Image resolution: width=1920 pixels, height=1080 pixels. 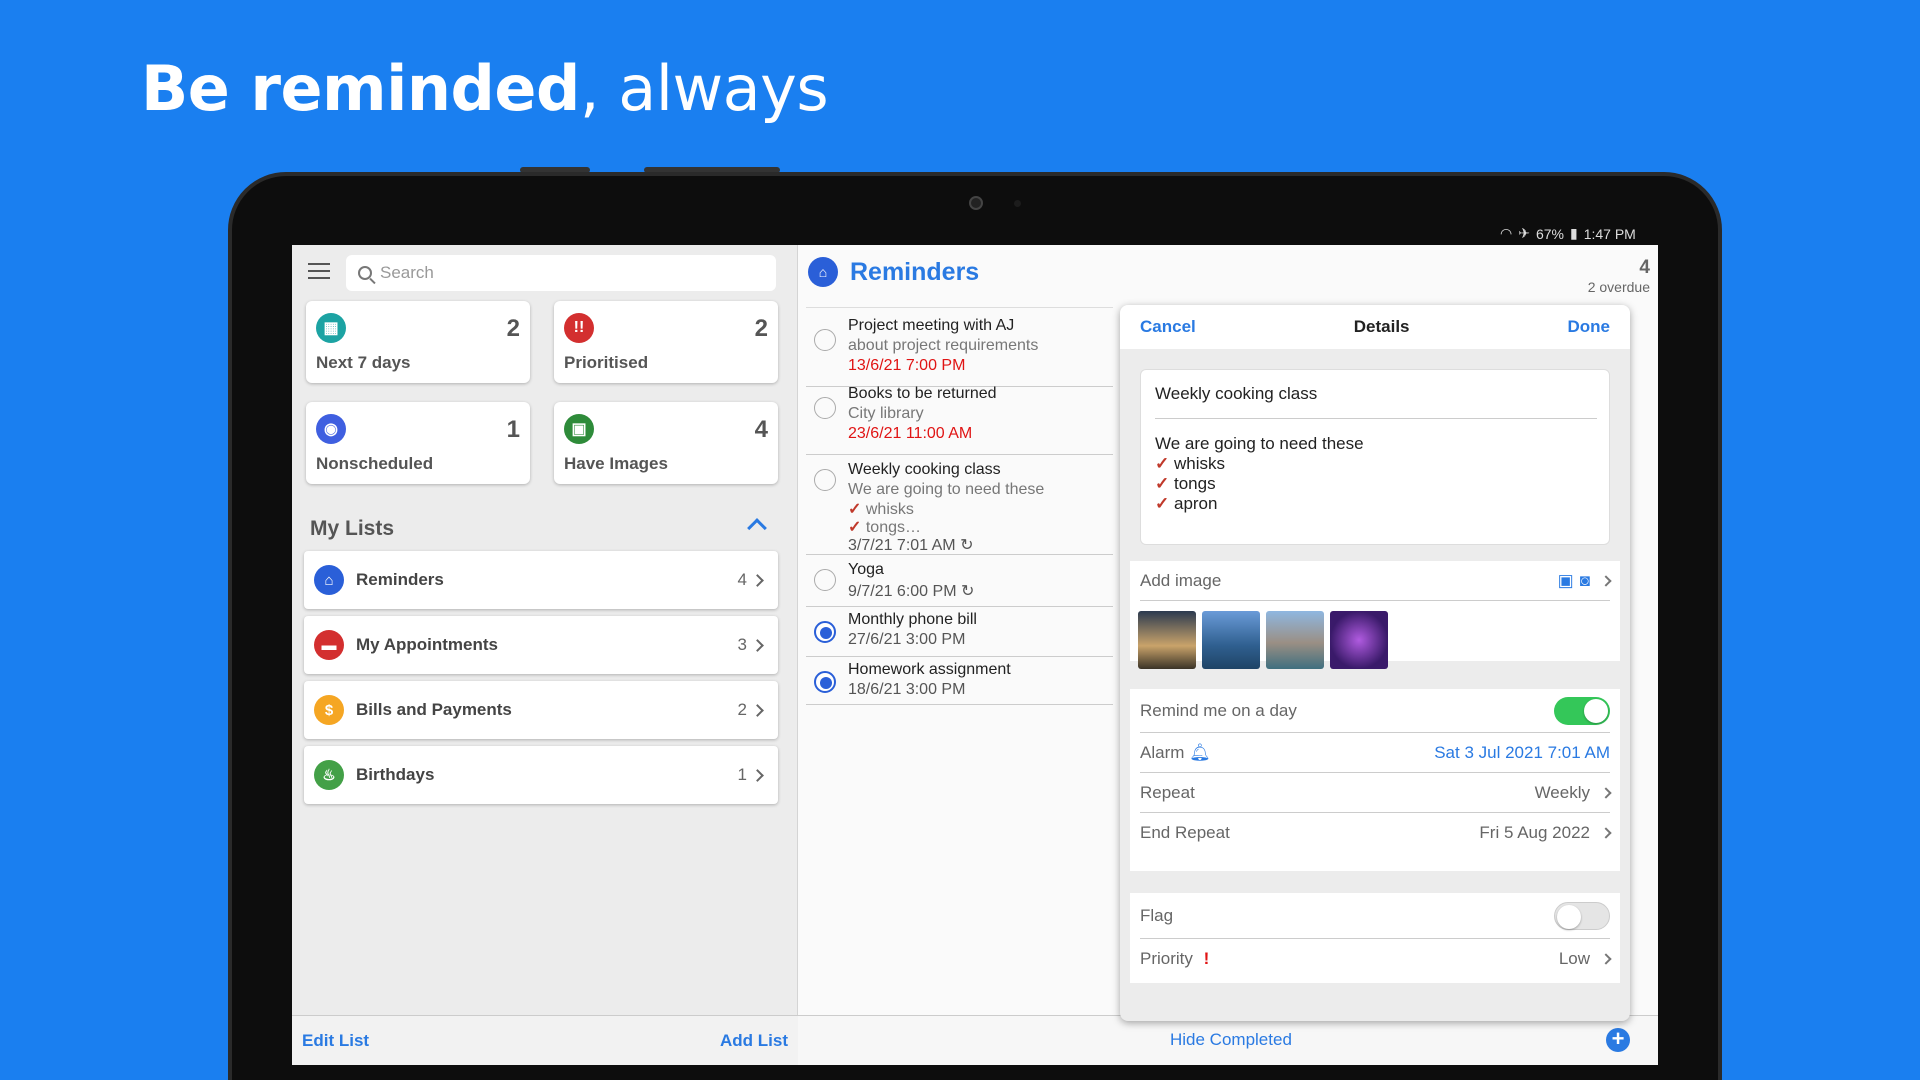 I want to click on exclamation-icon: !!, so click(x=579, y=328).